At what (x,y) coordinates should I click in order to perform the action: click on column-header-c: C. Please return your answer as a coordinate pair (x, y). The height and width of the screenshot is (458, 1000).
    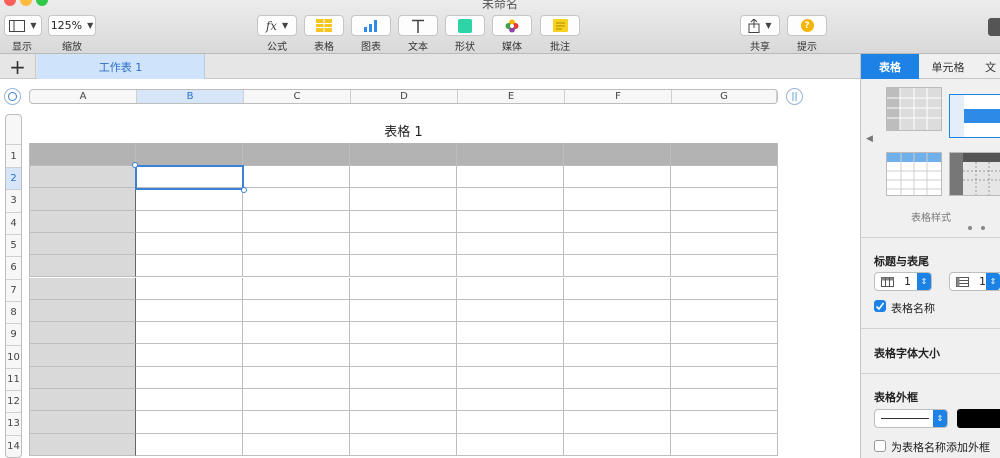
    Looking at the image, I should click on (297, 96).